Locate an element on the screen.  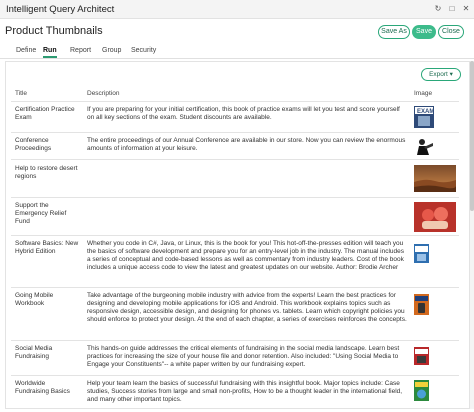
row-title: Certification Practice Exam is located at coordinates (45, 113).